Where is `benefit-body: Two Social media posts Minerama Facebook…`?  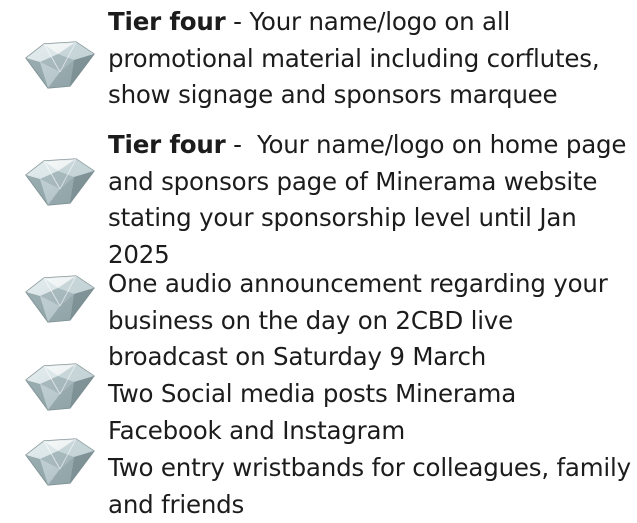 benefit-body: Two Social media posts Minerama Facebook… is located at coordinates (312, 412).